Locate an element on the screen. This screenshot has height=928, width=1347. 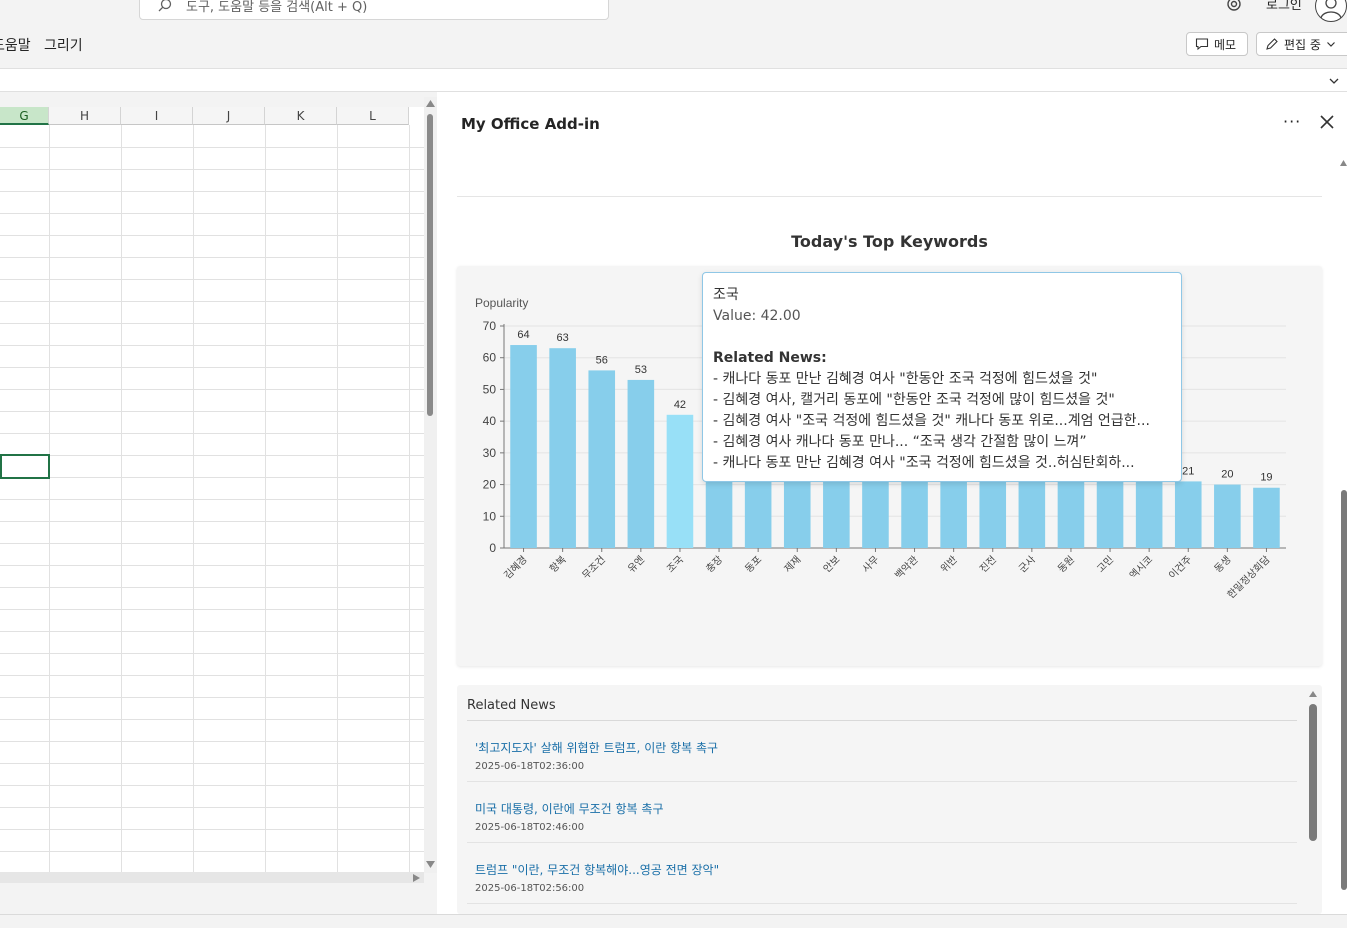
news-link: 미국 대통령, 이란에 무조건 항복 촉구 is located at coordinates (569, 808).